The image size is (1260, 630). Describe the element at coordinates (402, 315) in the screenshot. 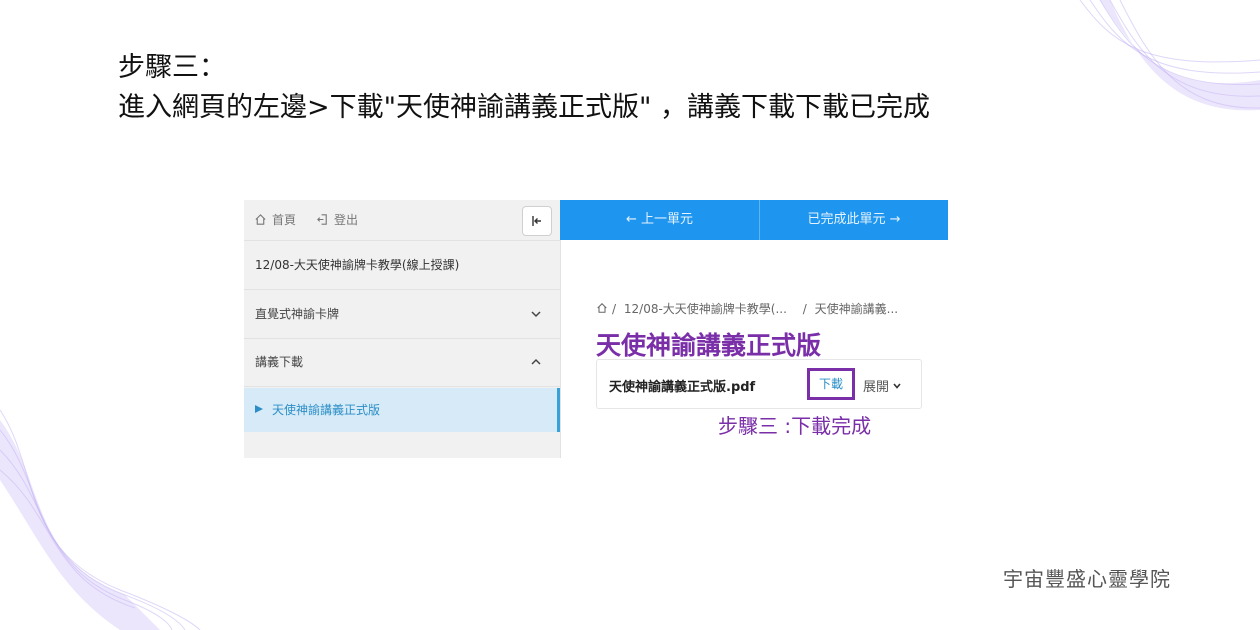

I see `section-intuitive-oracle-cards: 直覺式神諭卡牌` at that location.